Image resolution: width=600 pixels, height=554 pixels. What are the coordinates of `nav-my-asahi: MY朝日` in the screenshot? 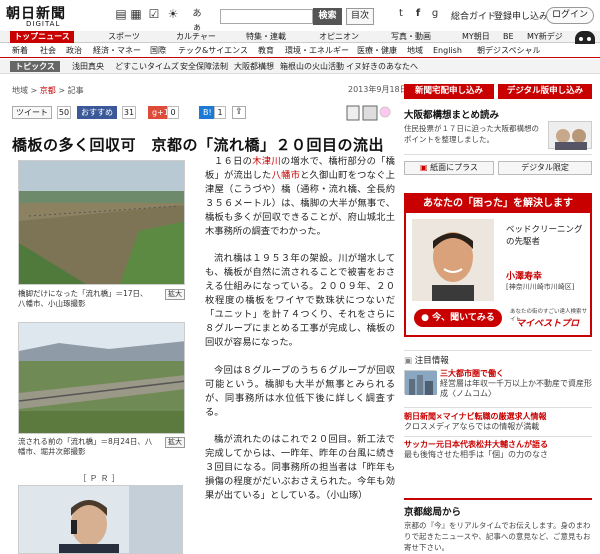 It's located at (476, 37).